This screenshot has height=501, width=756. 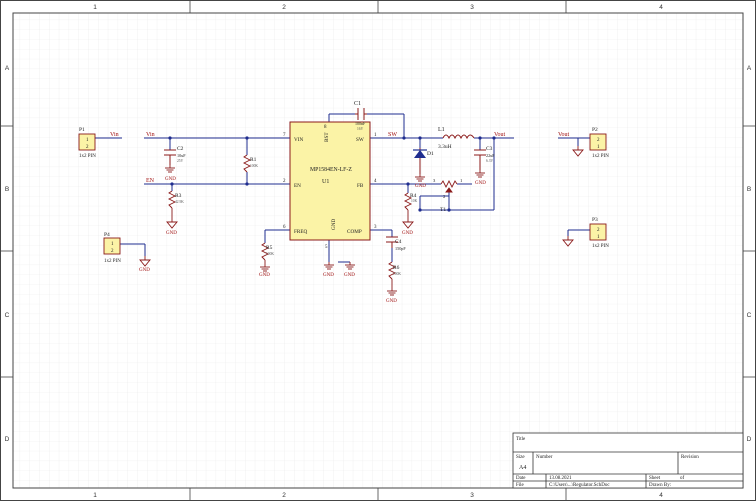 I want to click on d1-ref: D1, so click(x=430, y=154).